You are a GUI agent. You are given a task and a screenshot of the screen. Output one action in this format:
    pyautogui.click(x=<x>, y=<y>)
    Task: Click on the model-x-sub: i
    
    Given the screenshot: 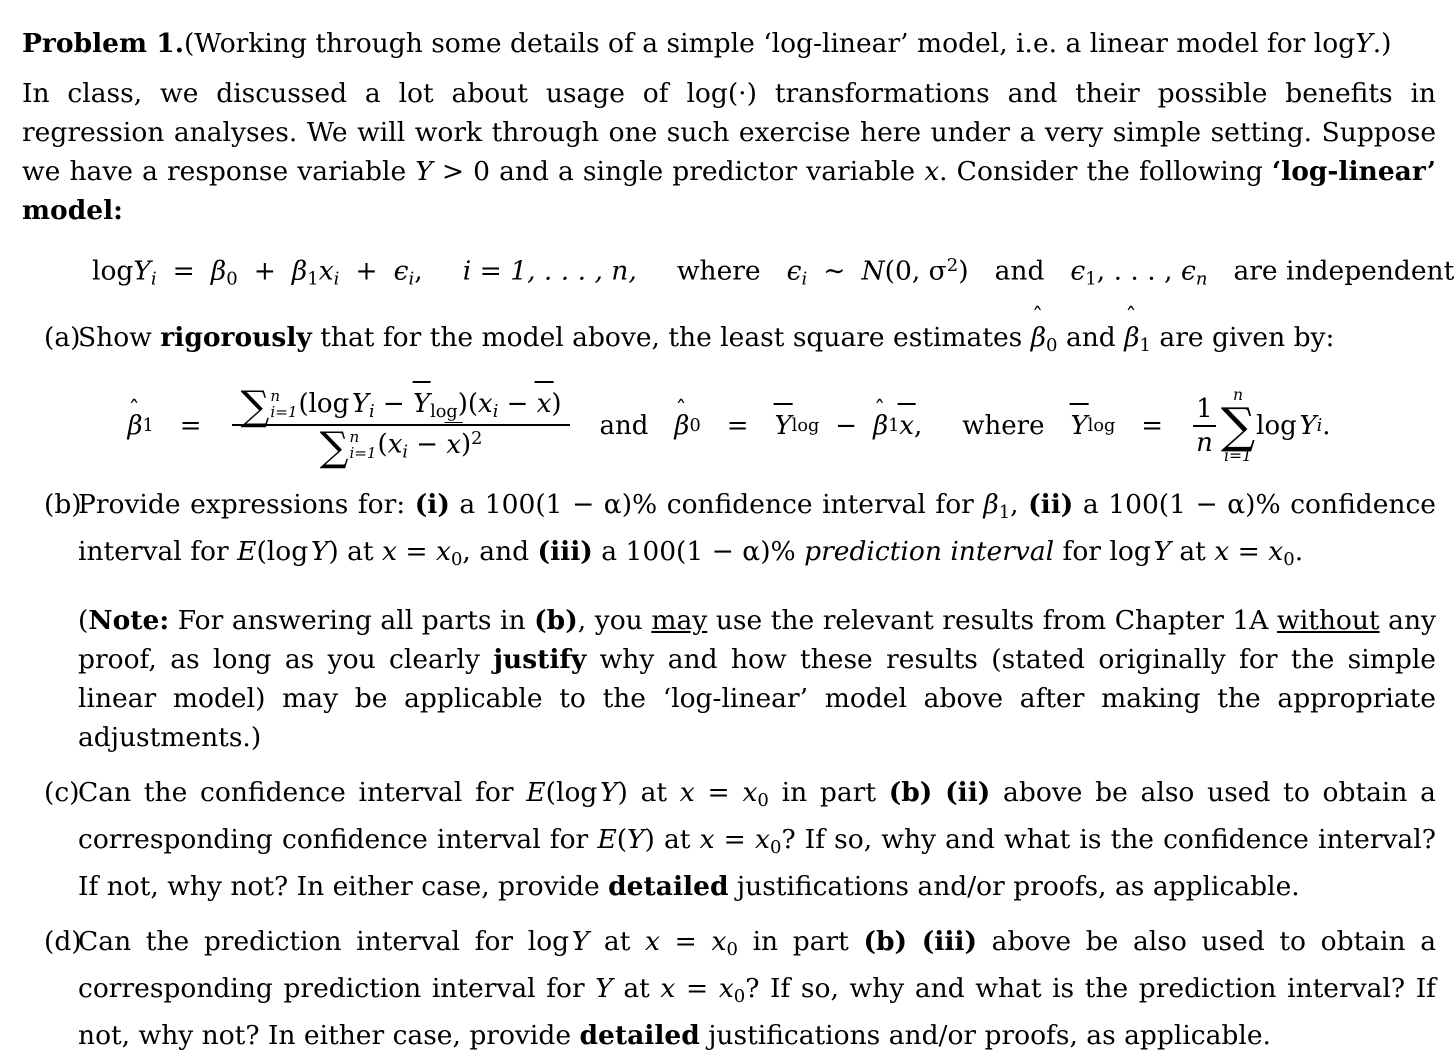 What is the action you would take?
    pyautogui.click(x=336, y=279)
    